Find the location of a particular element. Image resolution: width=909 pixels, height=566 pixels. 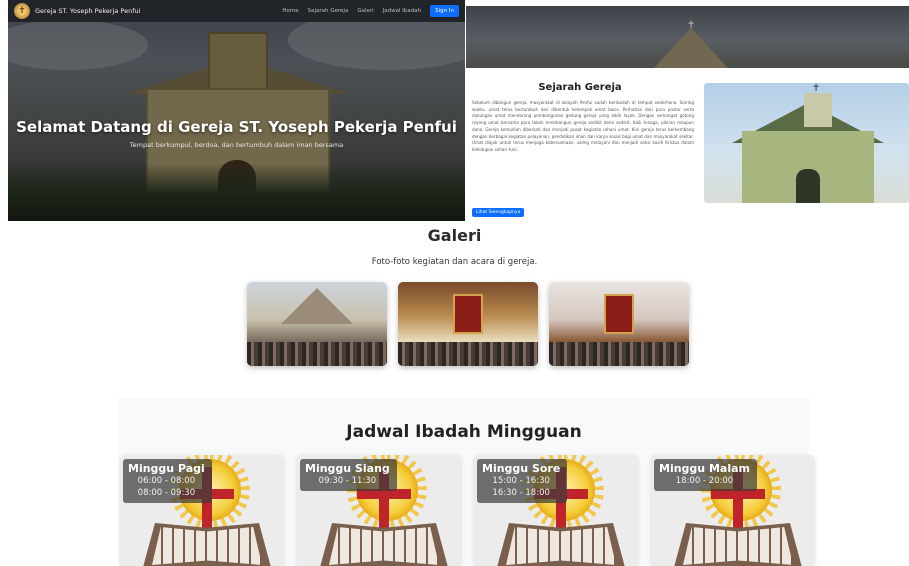

photo-church-door is located at coordinates (808, 186).